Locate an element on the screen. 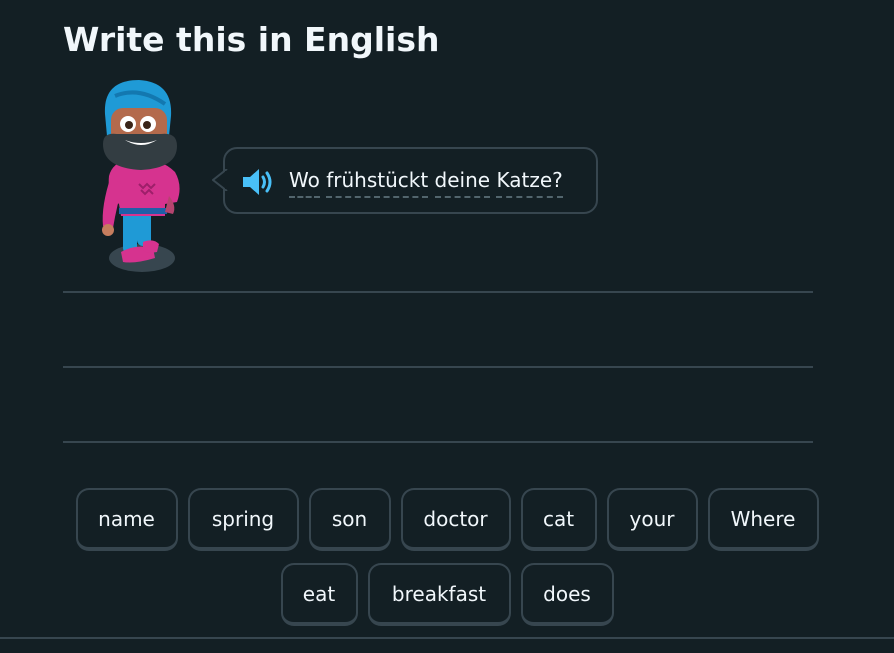  prompt-bubble: Wo frühstückt deine Katze? is located at coordinates (405, 180).